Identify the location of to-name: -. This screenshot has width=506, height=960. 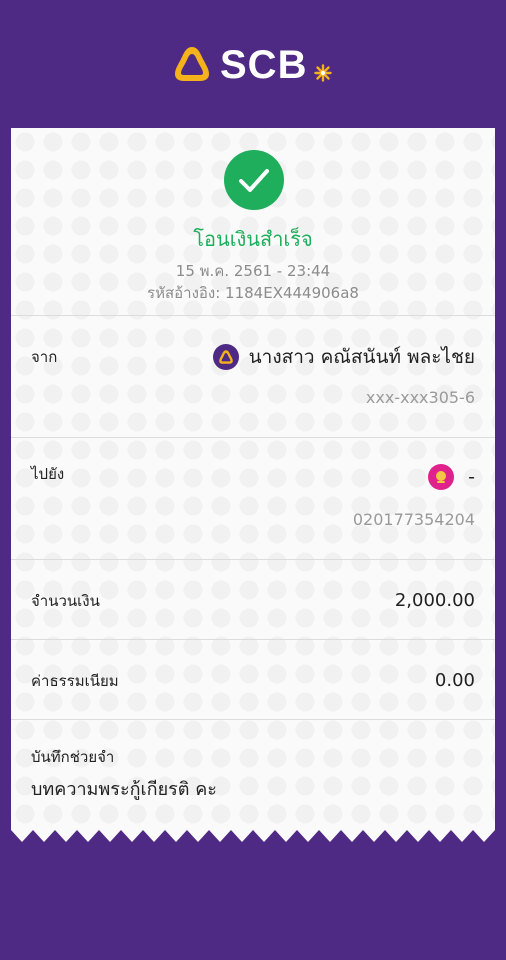
(471, 477).